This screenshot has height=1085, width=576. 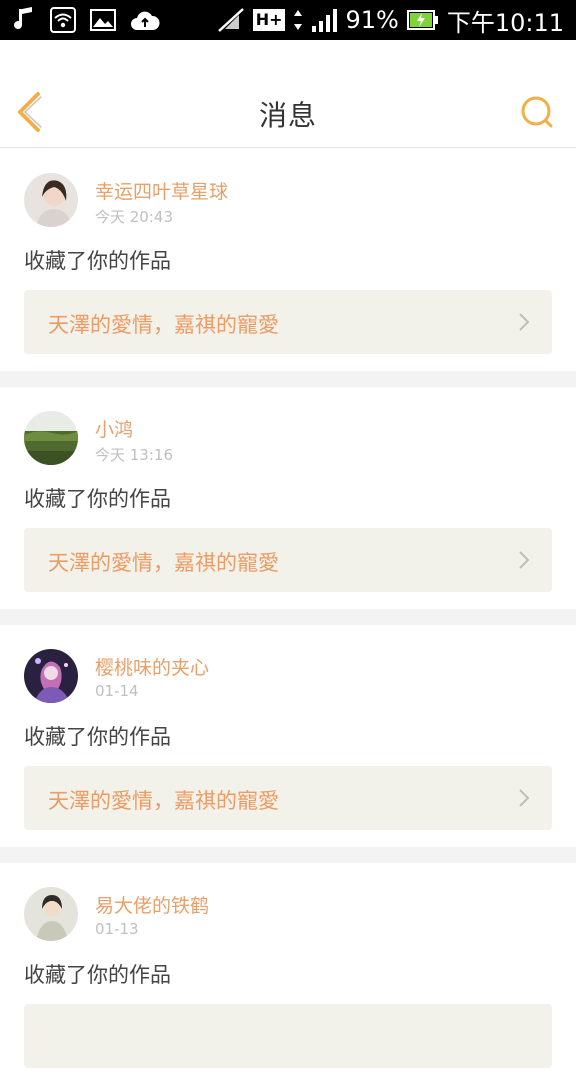 What do you see at coordinates (422, 20) in the screenshot?
I see `battery-charging-icon` at bounding box center [422, 20].